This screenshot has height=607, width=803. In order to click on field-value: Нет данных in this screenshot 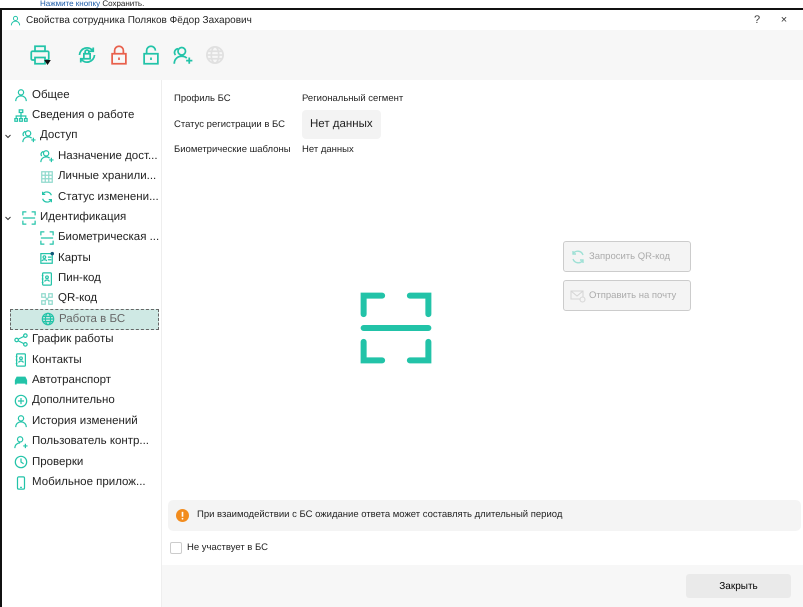, I will do `click(328, 150)`.